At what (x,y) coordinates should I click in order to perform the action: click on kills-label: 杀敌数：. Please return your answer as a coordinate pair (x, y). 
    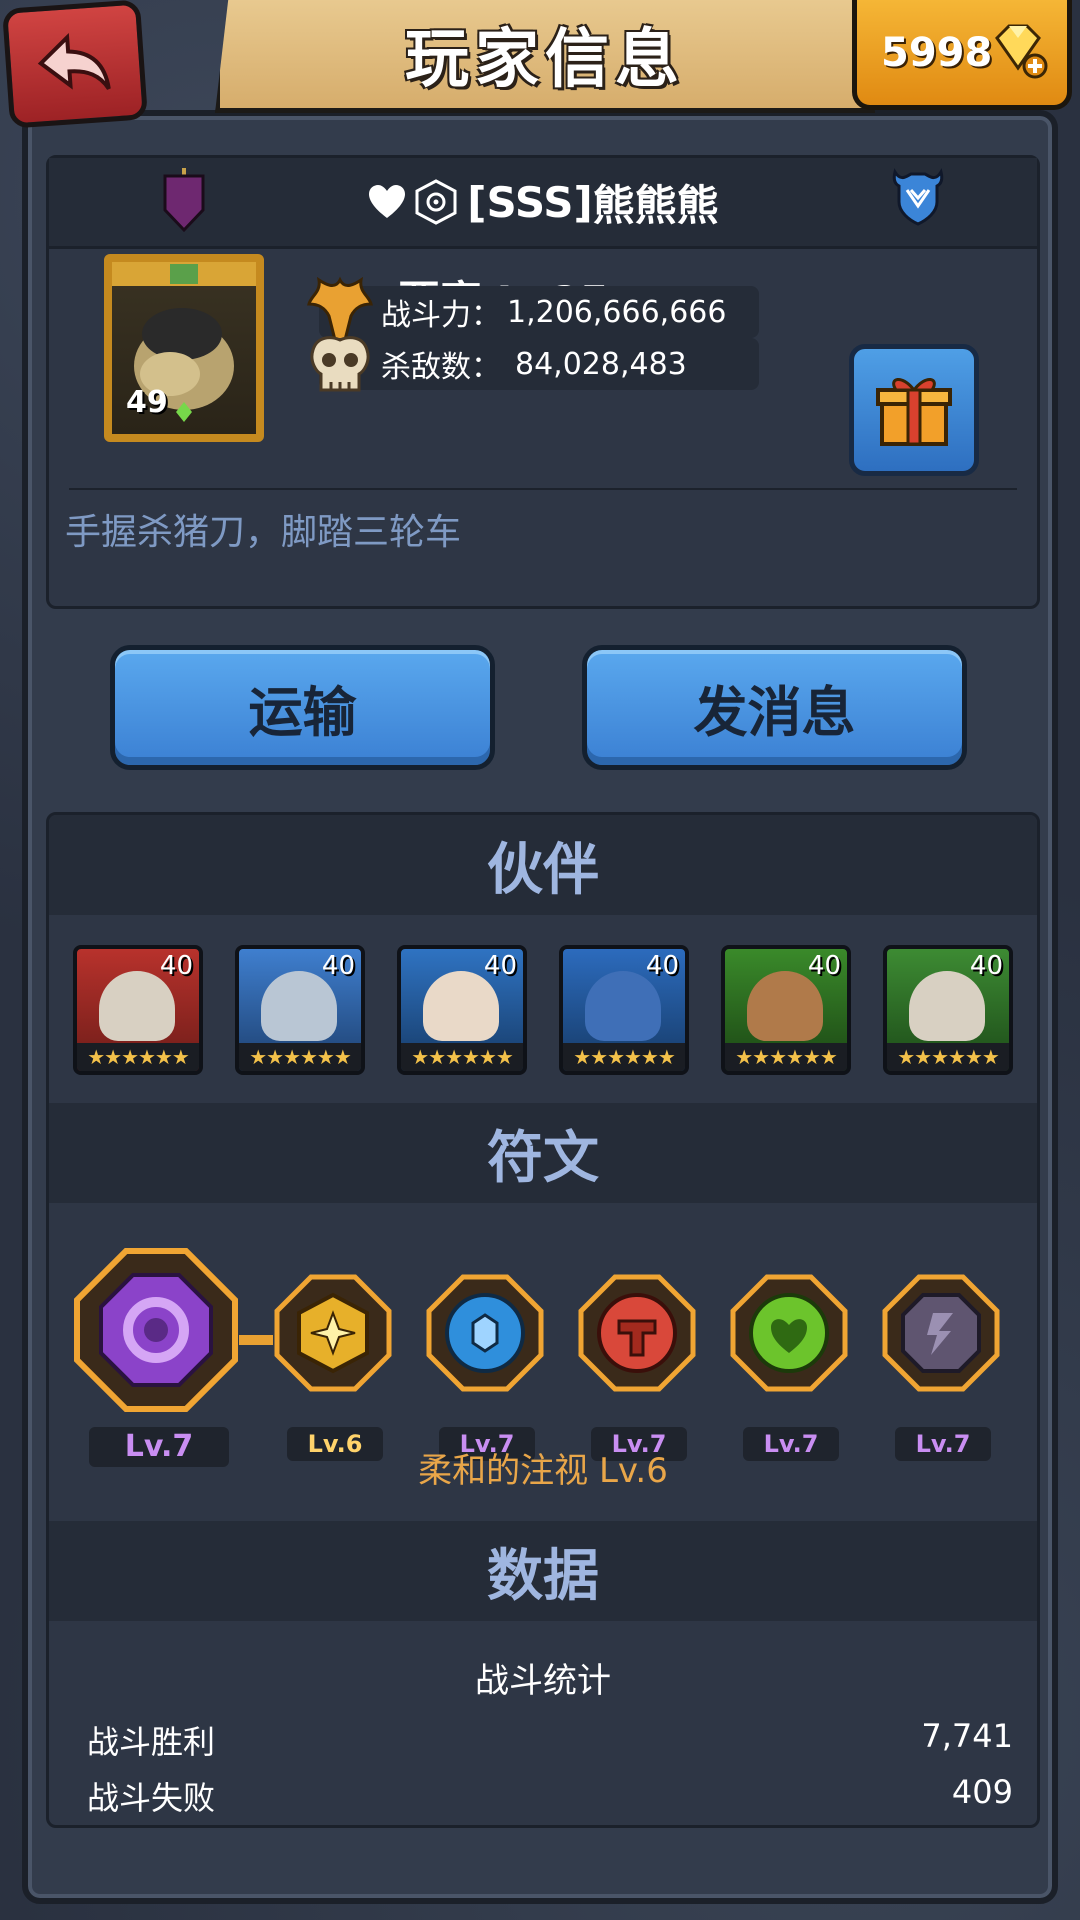
    Looking at the image, I should click on (441, 367).